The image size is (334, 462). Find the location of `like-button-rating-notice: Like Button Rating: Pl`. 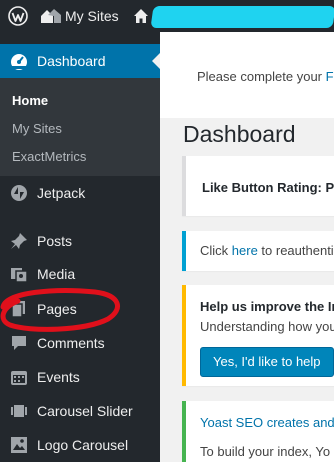

like-button-rating-notice: Like Button Rating: Pl is located at coordinates (258, 186).